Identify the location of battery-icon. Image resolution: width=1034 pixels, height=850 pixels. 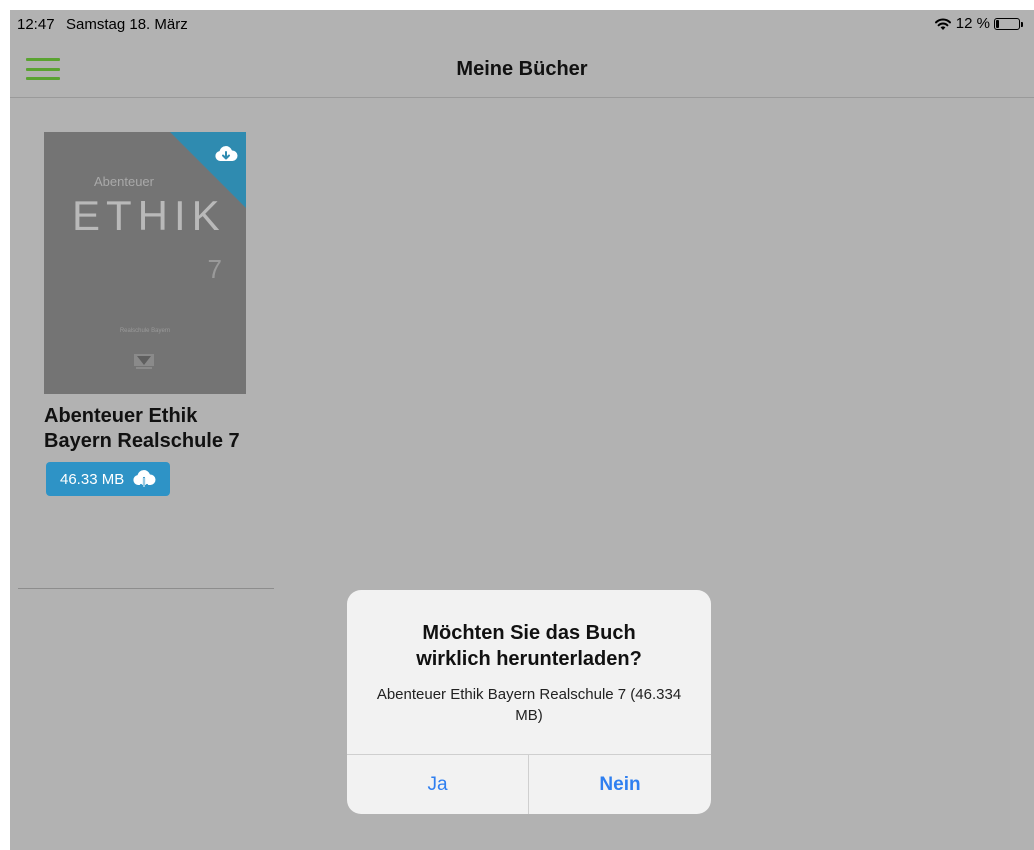
(1008, 23).